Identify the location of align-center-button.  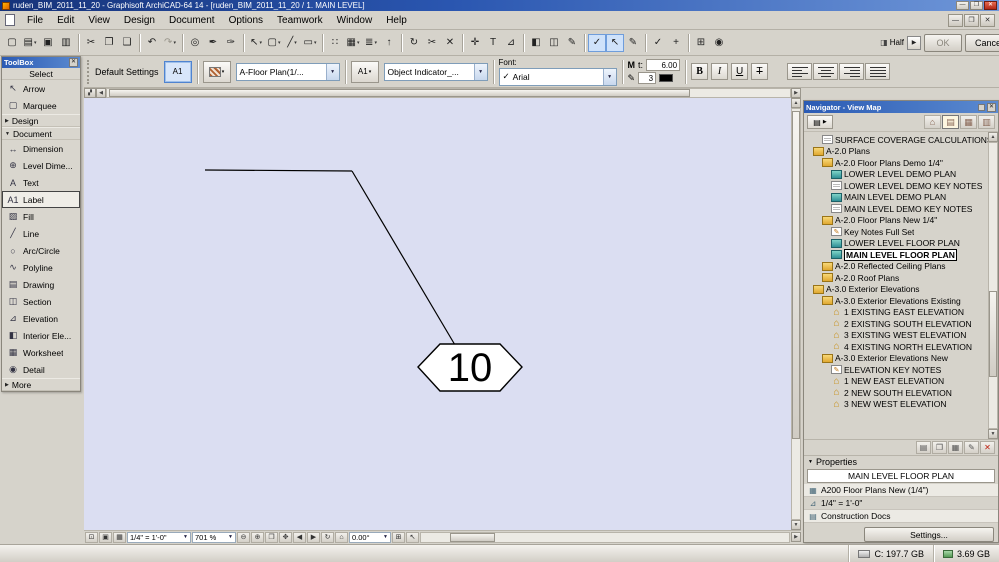
(826, 71).